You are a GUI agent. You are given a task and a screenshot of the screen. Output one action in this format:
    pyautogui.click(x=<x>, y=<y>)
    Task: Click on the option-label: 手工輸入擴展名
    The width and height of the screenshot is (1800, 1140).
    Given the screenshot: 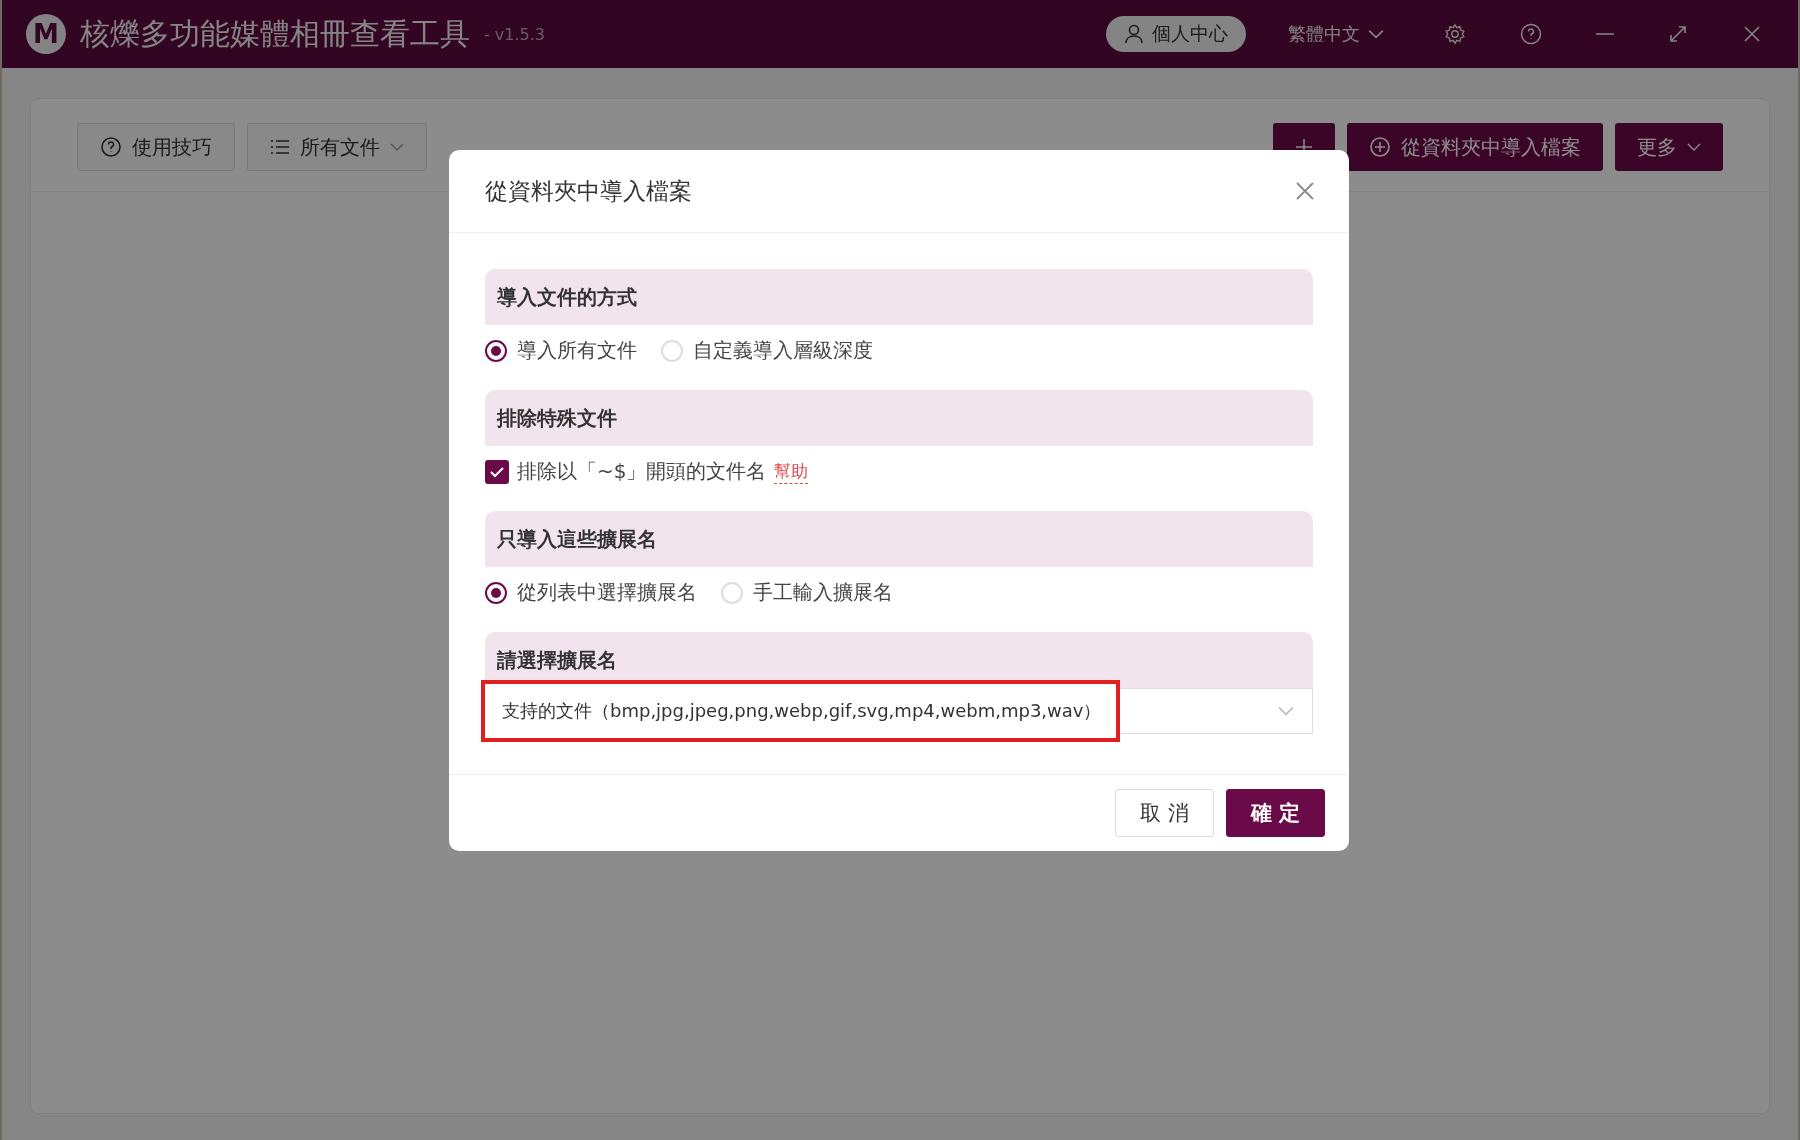 What is the action you would take?
    pyautogui.click(x=823, y=592)
    